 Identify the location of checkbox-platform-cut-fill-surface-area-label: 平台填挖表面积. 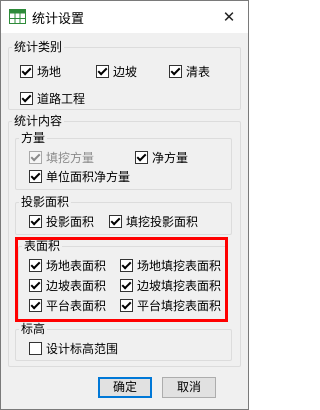
(179, 305).